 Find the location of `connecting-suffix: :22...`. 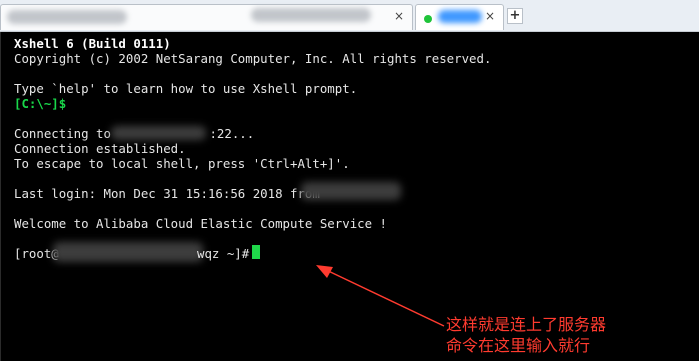

connecting-suffix: :22... is located at coordinates (232, 133).